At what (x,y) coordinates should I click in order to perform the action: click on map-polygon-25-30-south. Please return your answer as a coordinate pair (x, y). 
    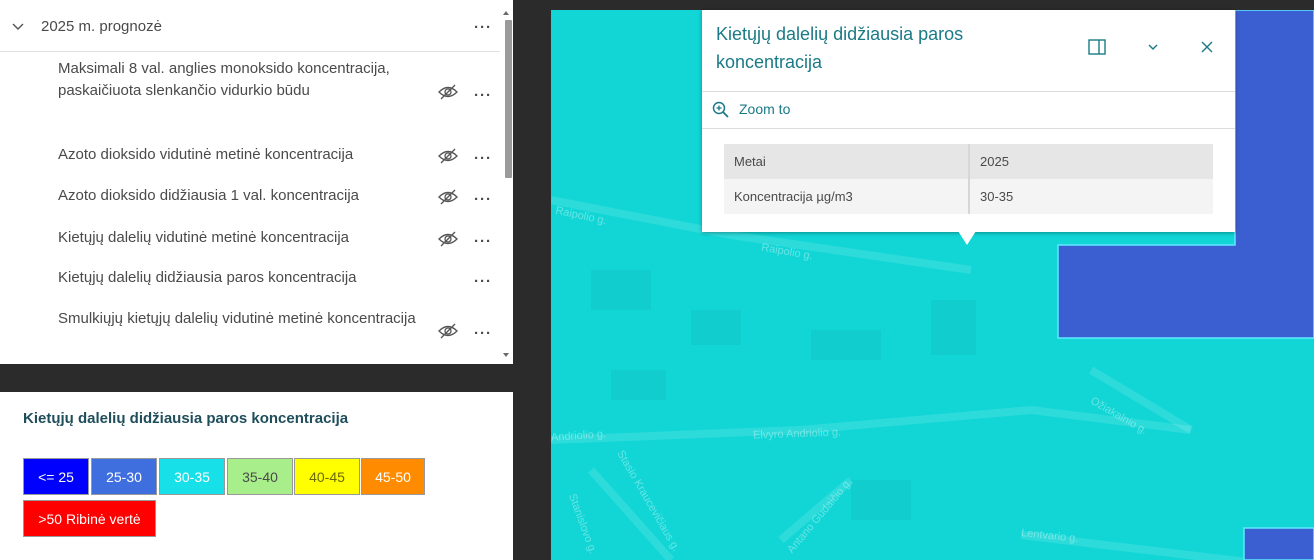
    Looking at the image, I should click on (1278, 543).